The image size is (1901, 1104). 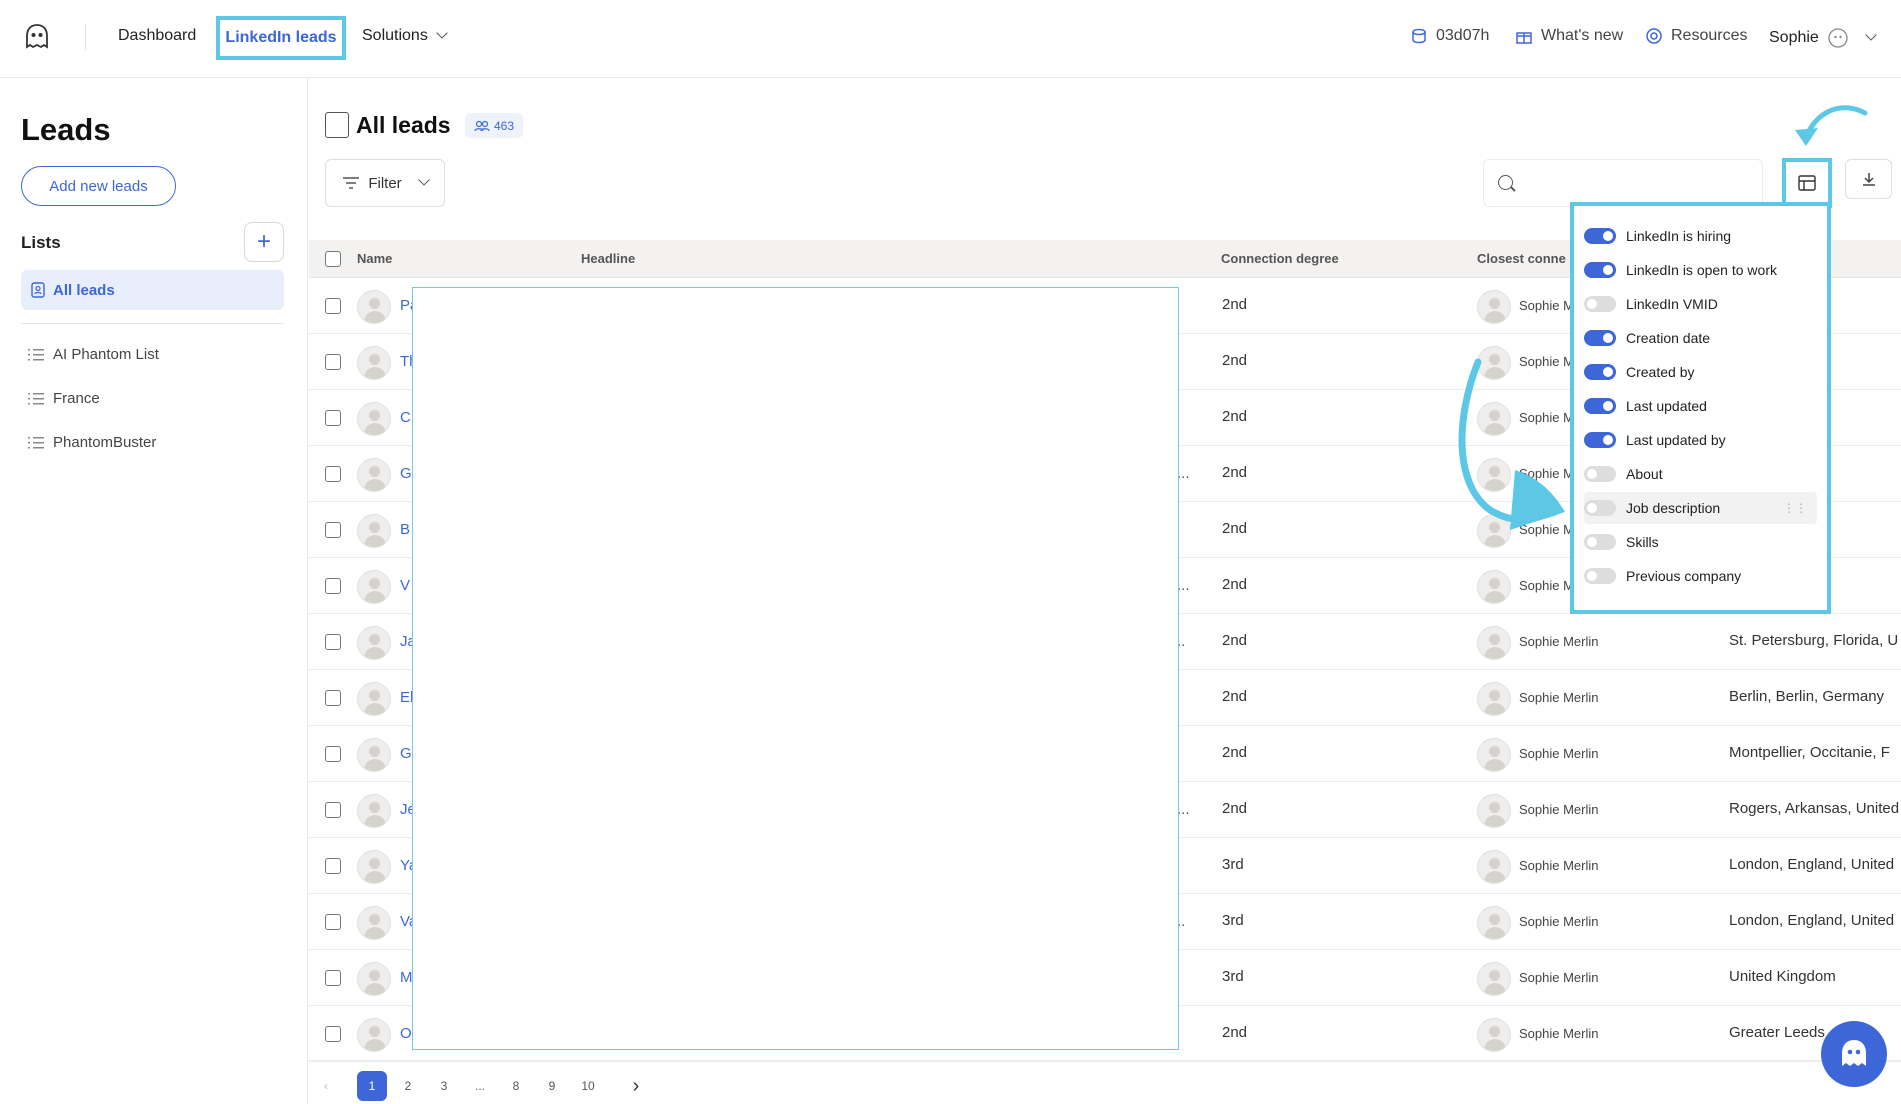 What do you see at coordinates (1623, 183) in the screenshot?
I see `search-input` at bounding box center [1623, 183].